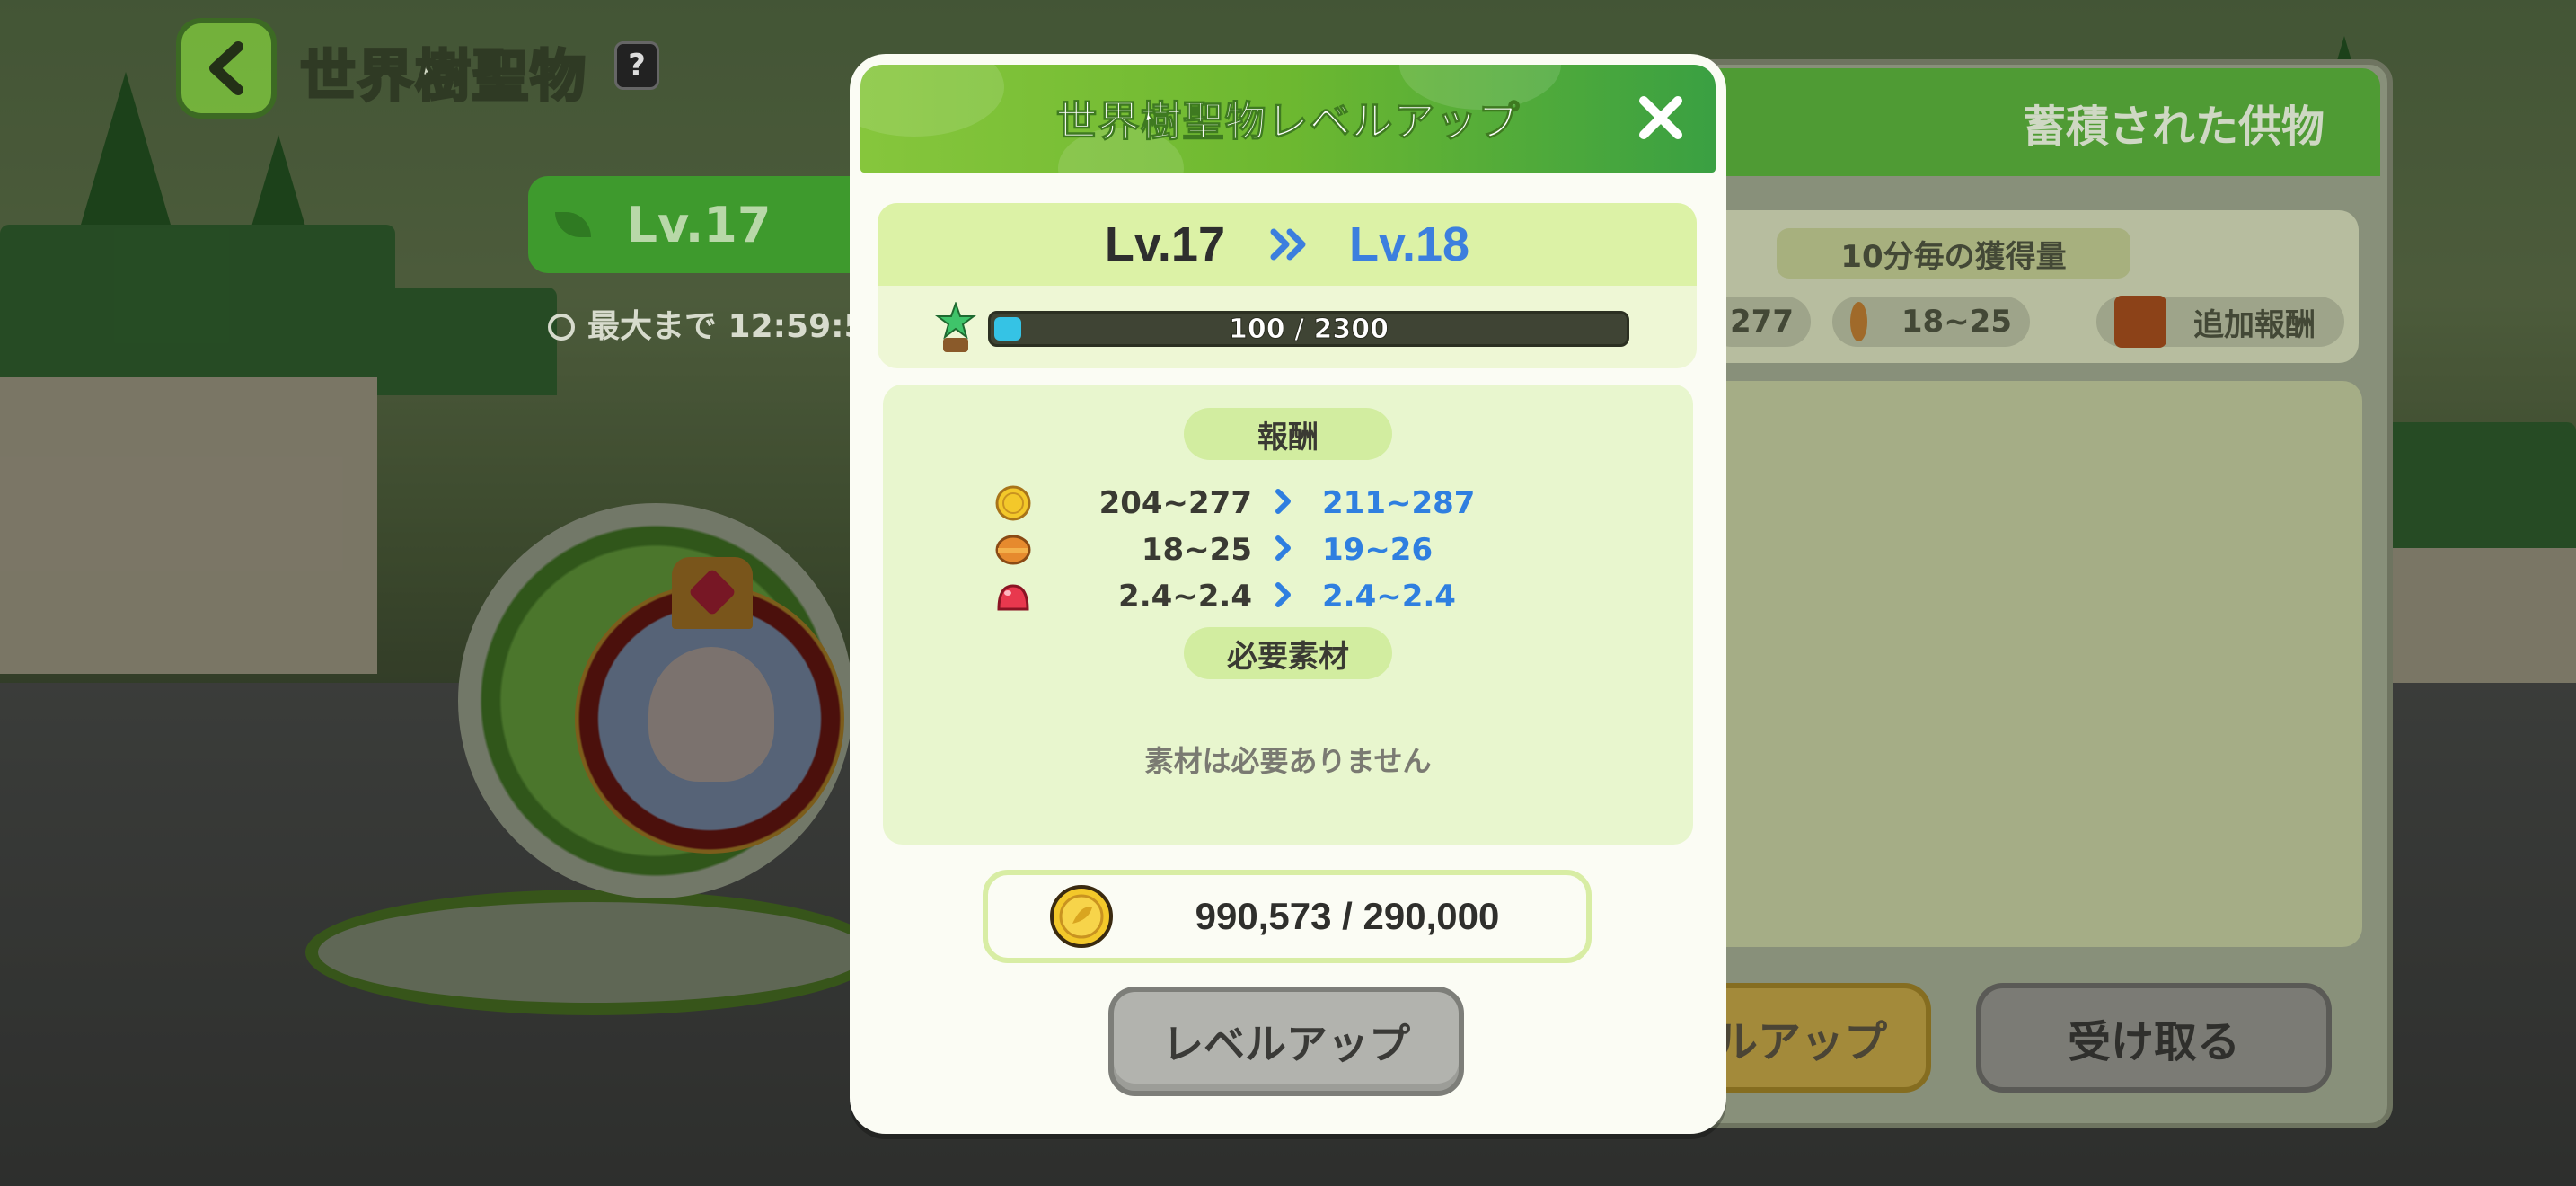 This screenshot has width=2576, height=1186. What do you see at coordinates (636, 65) in the screenshot?
I see `help-icon: ?` at bounding box center [636, 65].